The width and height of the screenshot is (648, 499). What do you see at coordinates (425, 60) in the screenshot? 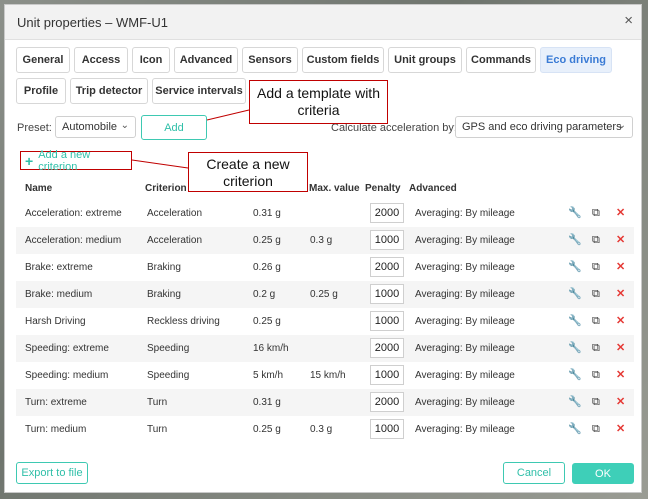
I see `tab-unit-groups: Unit groups` at bounding box center [425, 60].